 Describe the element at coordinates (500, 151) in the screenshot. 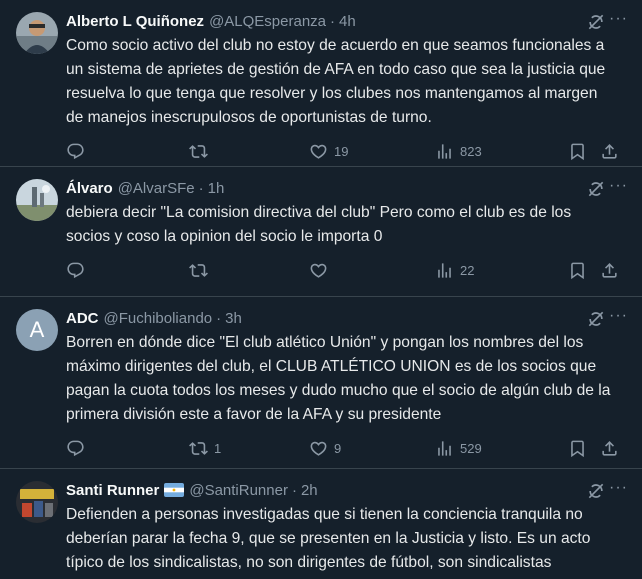

I see `views-button: 823` at that location.